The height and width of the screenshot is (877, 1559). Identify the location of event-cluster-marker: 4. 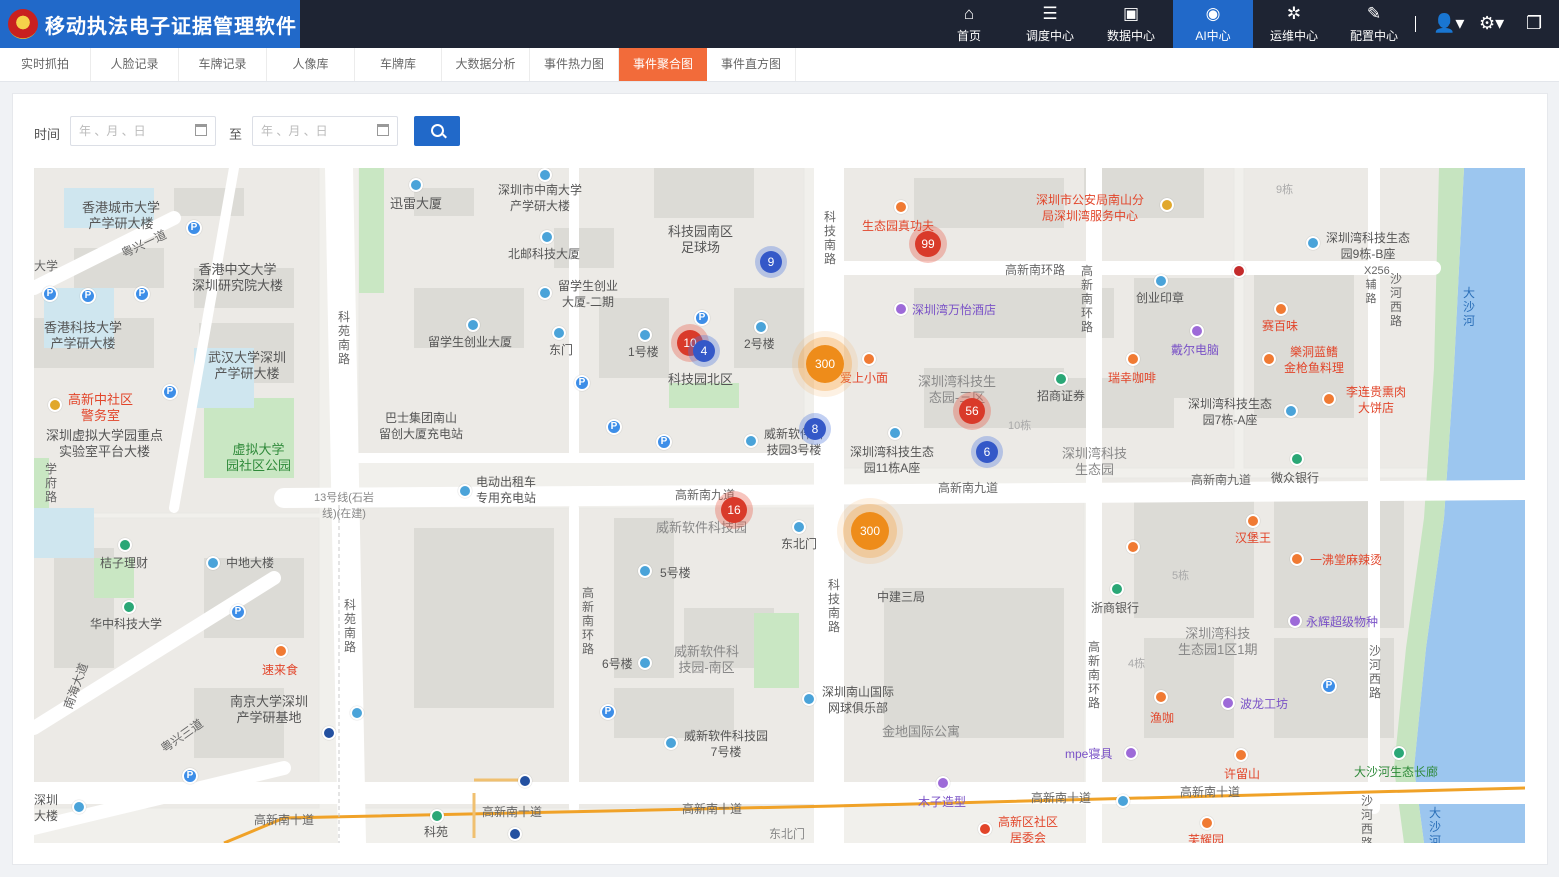
(704, 351).